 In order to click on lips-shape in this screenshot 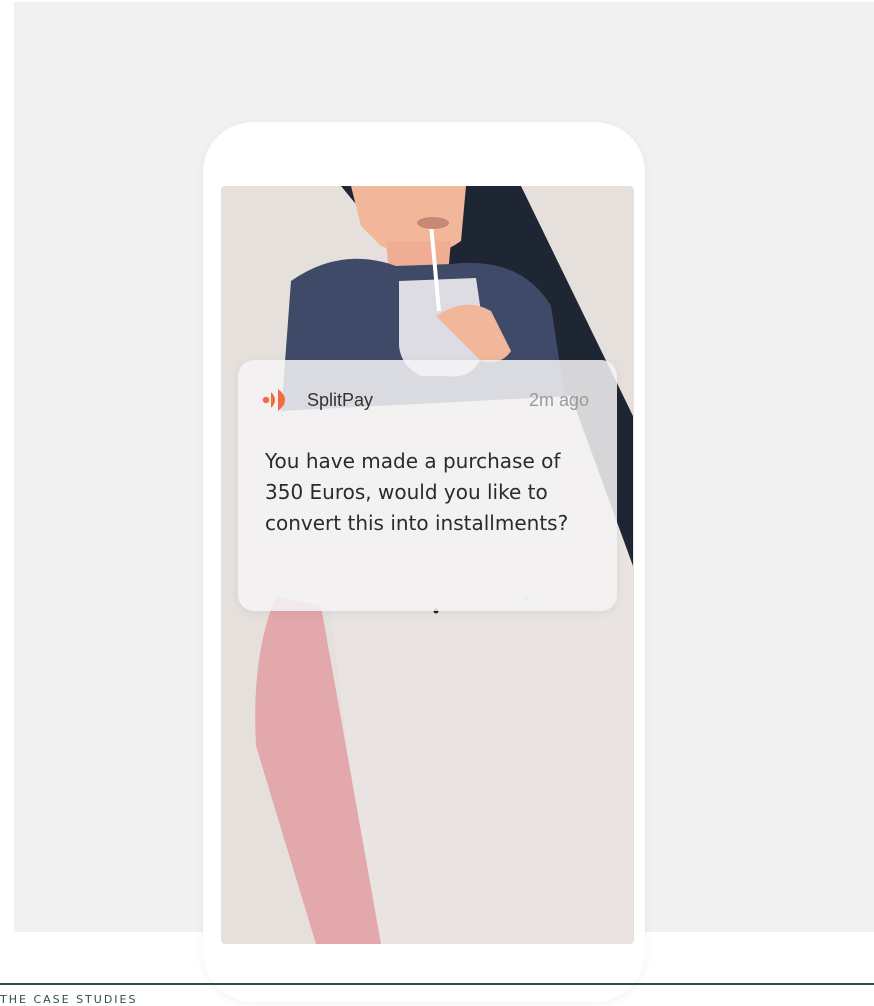, I will do `click(433, 223)`.